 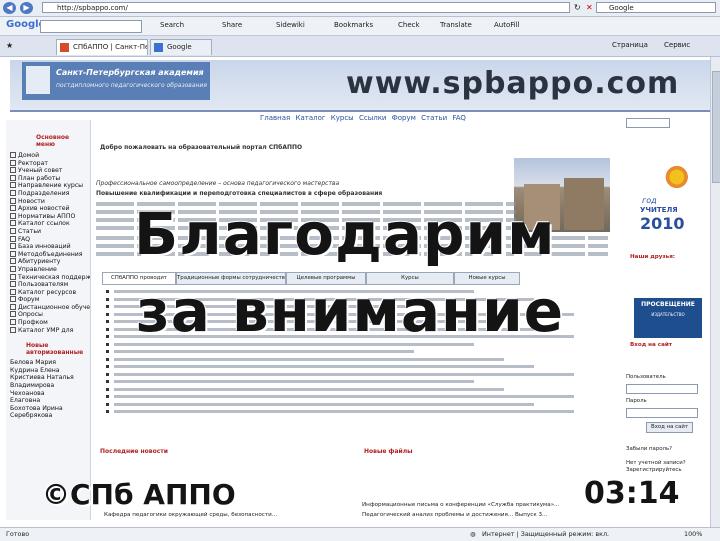 What do you see at coordinates (290, 25) in the screenshot?
I see `toolbar-sidewiki-button: Sidewiki` at bounding box center [290, 25].